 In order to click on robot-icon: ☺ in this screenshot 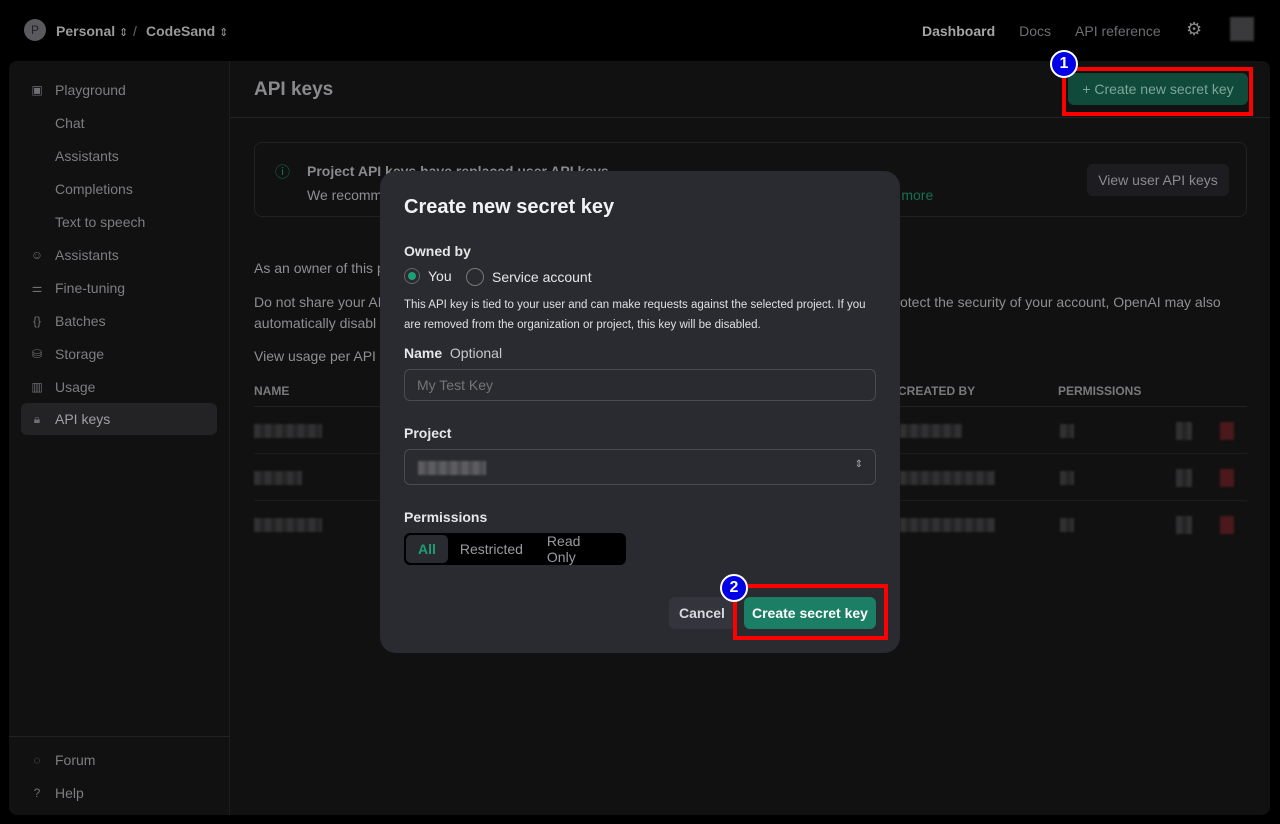, I will do `click(37, 255)`.